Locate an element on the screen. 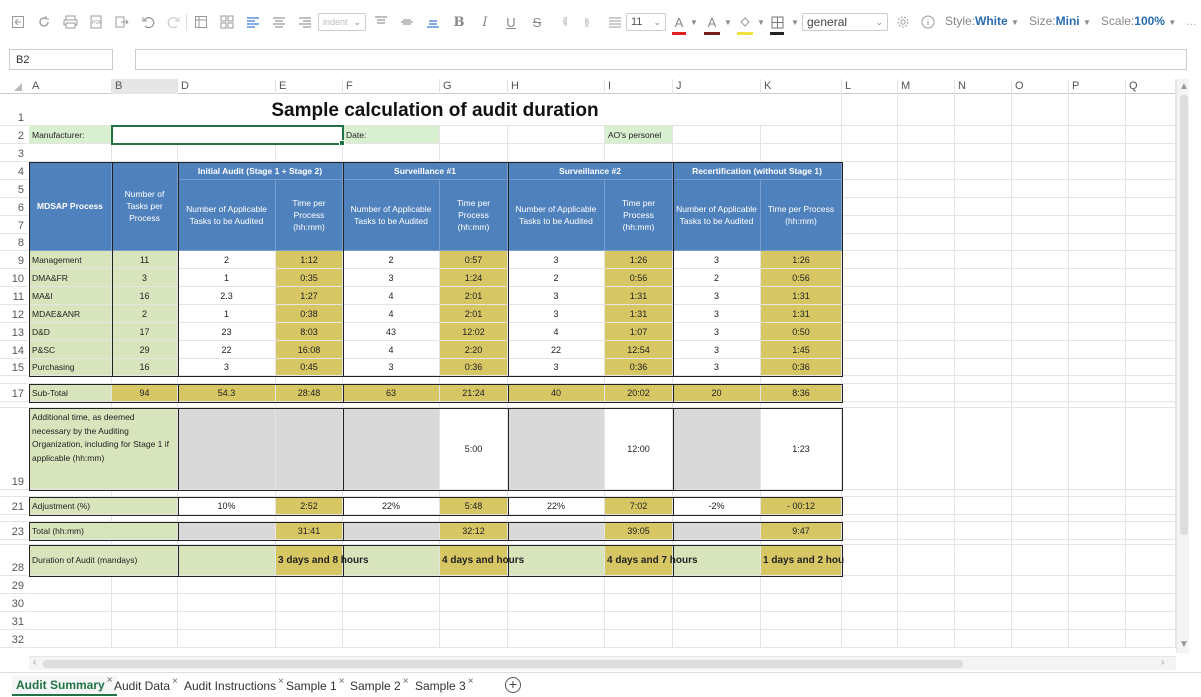  subtotal-f: 63 is located at coordinates (391, 393).